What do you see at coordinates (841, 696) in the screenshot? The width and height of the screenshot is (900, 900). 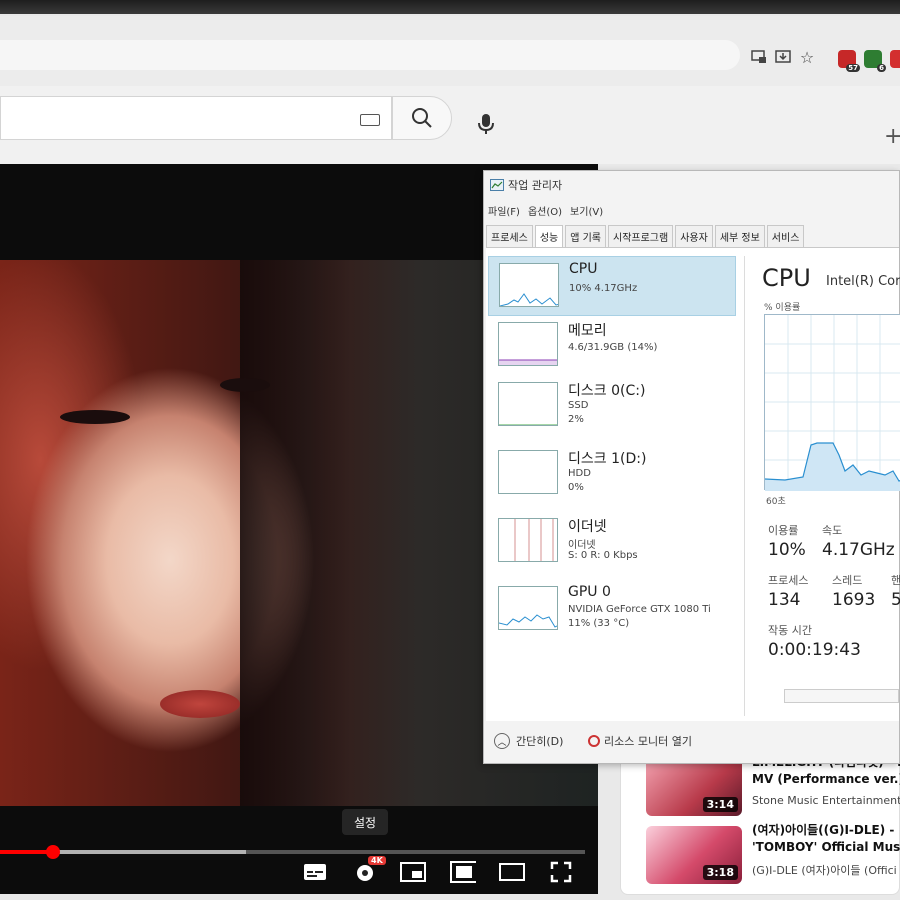 I see `horizontal-scrollbar` at bounding box center [841, 696].